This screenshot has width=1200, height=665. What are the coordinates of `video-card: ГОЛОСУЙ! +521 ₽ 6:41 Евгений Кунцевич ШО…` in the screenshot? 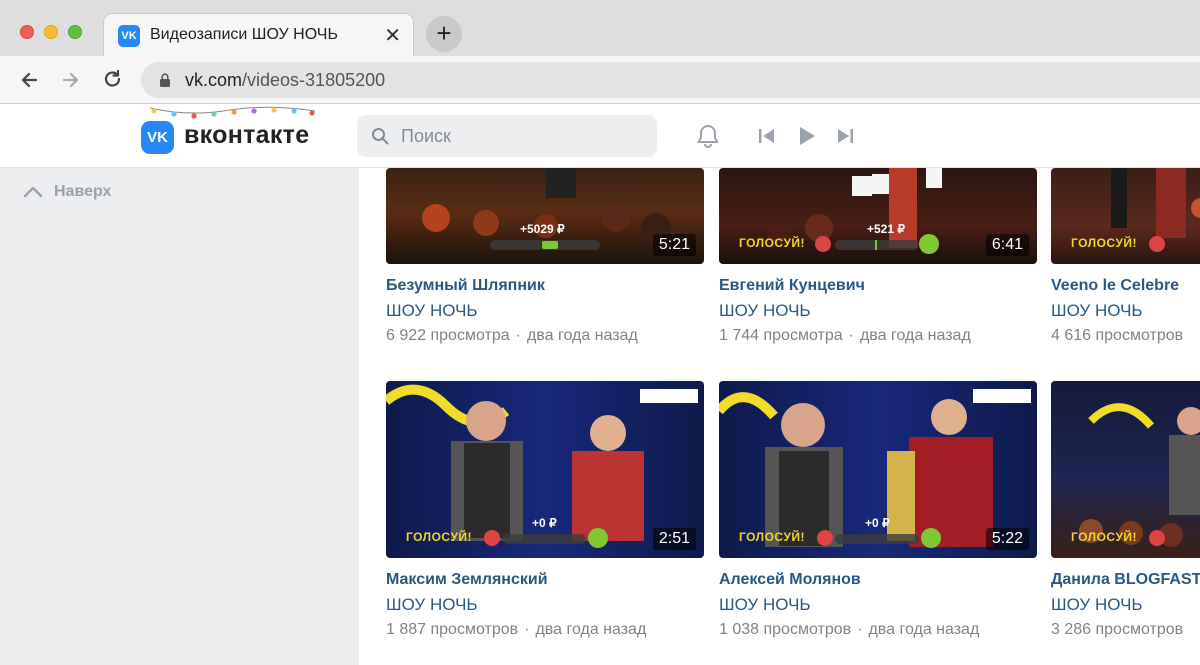 It's located at (878, 256).